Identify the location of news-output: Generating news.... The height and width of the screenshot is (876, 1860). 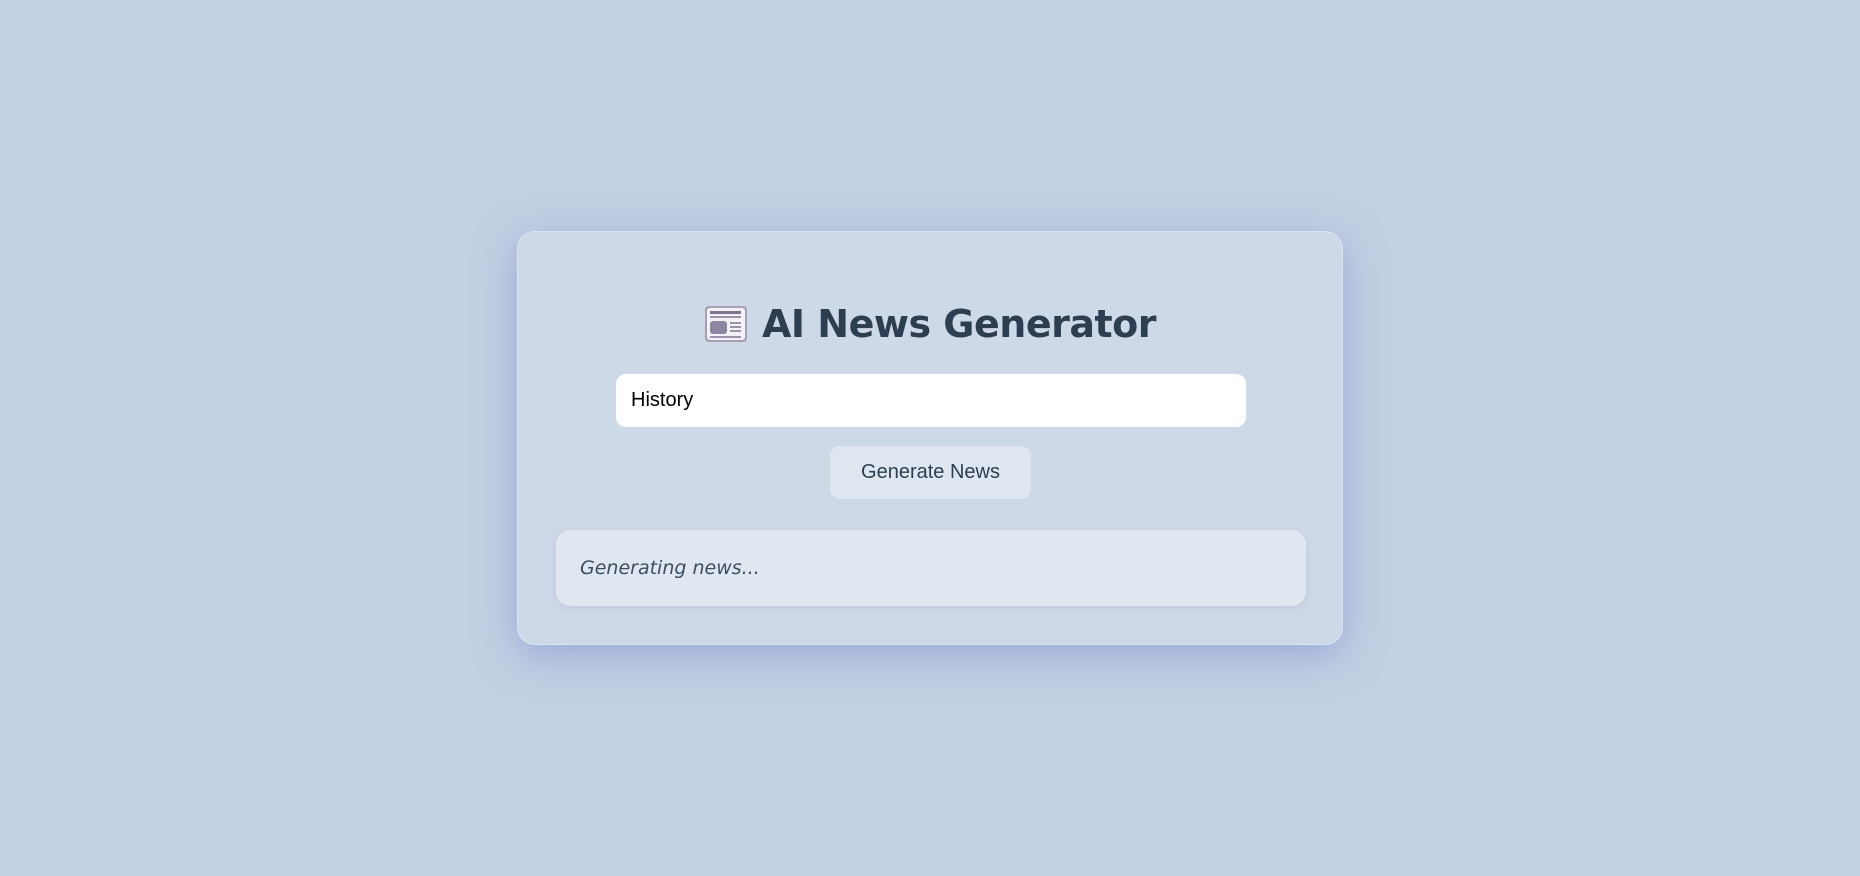
(931, 568).